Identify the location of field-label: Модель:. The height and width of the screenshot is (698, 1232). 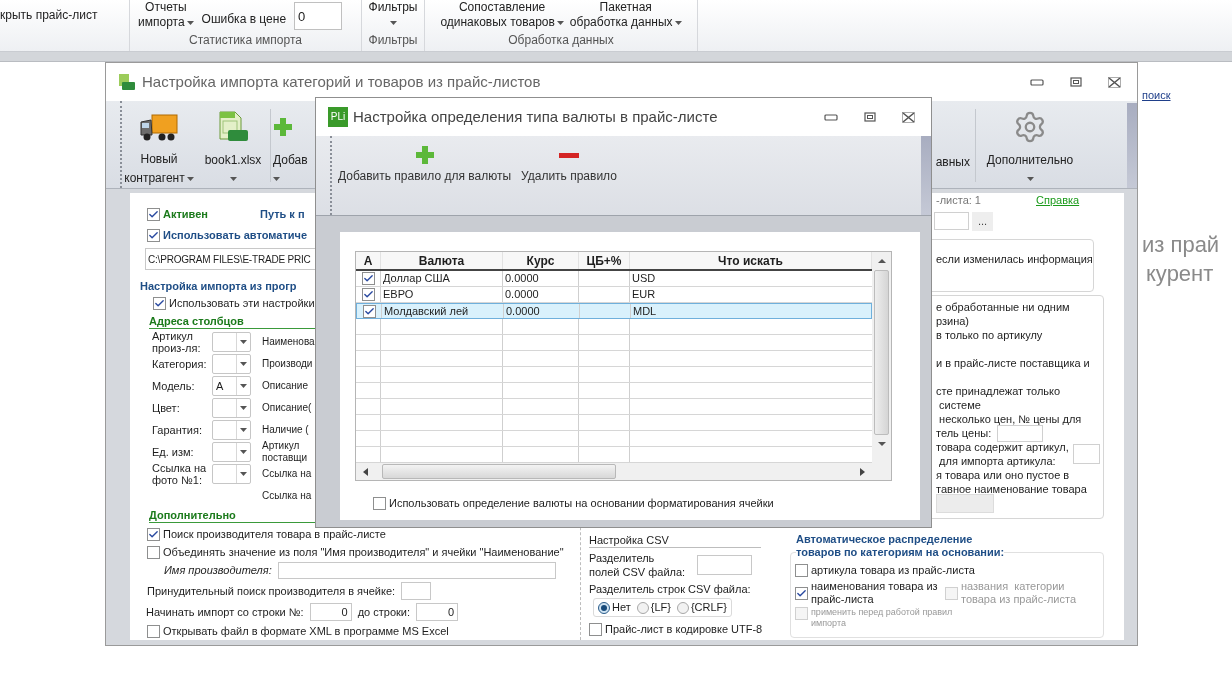
(173, 386).